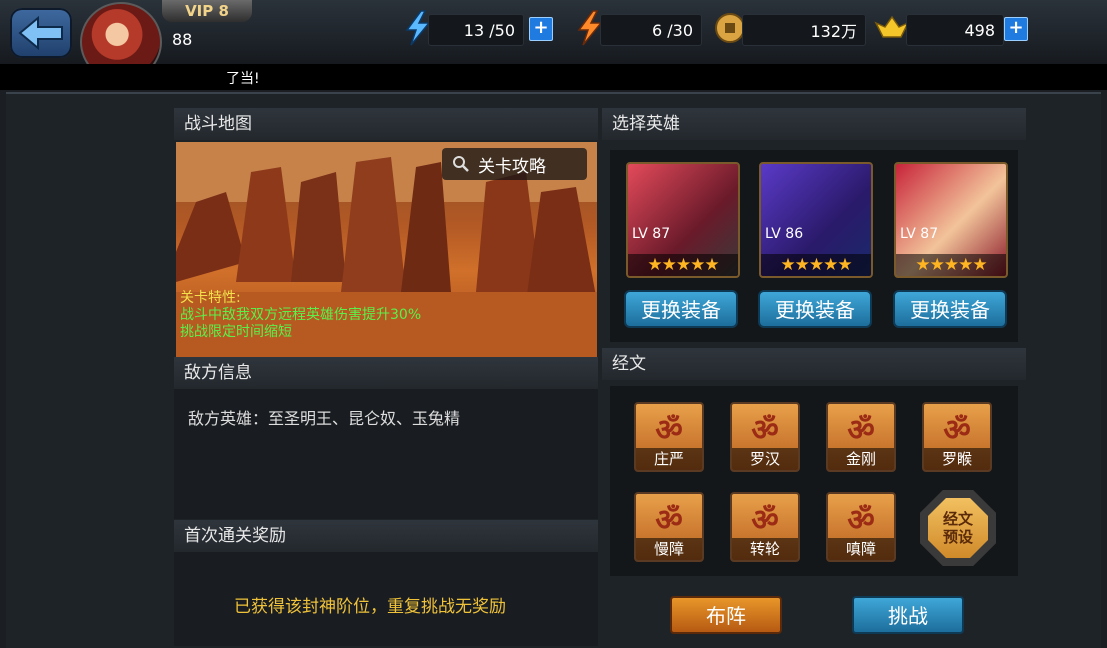 This screenshot has height=648, width=1107. Describe the element at coordinates (553, 41) in the screenshot. I see `top-bar: VIP 8 88 13 /50 + 6 /30 132万 498 +` at that location.